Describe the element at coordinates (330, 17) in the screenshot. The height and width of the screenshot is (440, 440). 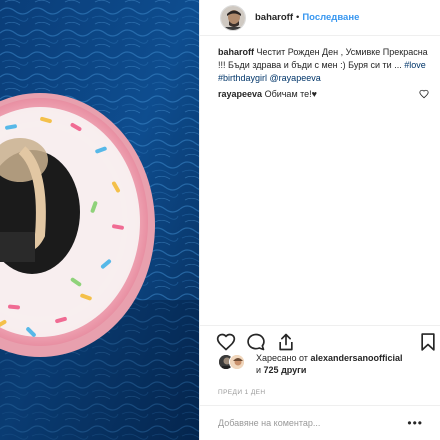
I see `follow-button: Последване` at that location.